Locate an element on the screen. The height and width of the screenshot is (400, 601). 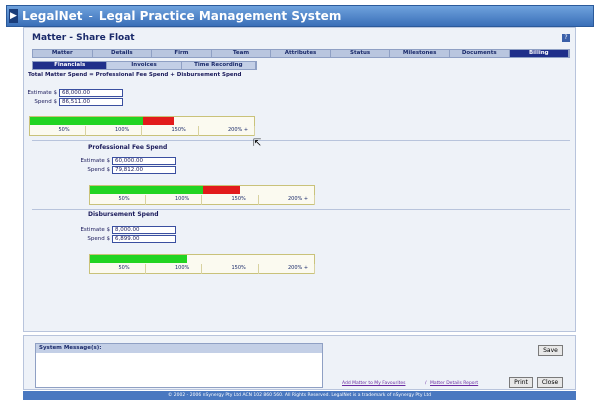
total-spend-label: Spend $ is located at coordinates (45, 102).